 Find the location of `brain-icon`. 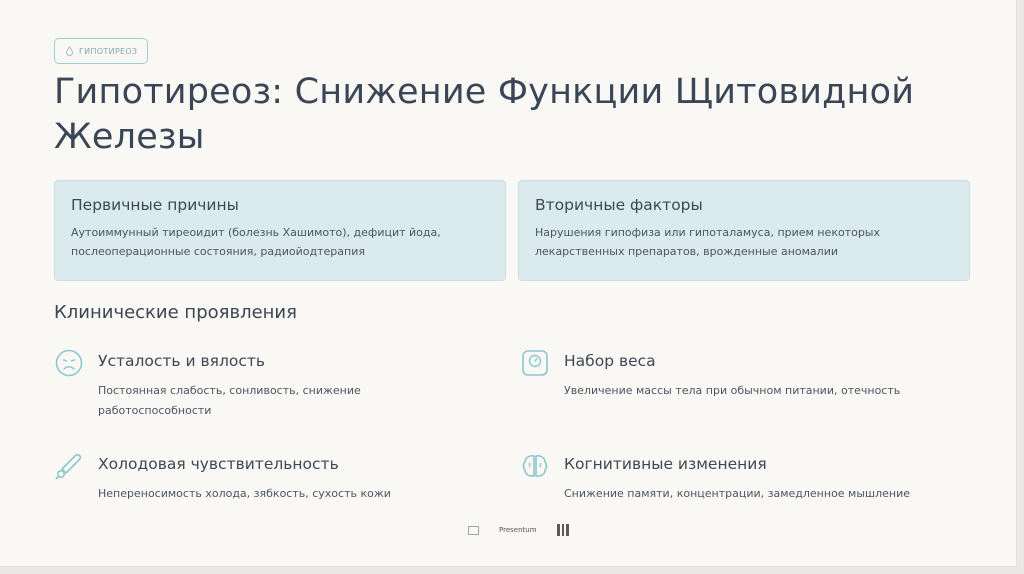

brain-icon is located at coordinates (535, 466).